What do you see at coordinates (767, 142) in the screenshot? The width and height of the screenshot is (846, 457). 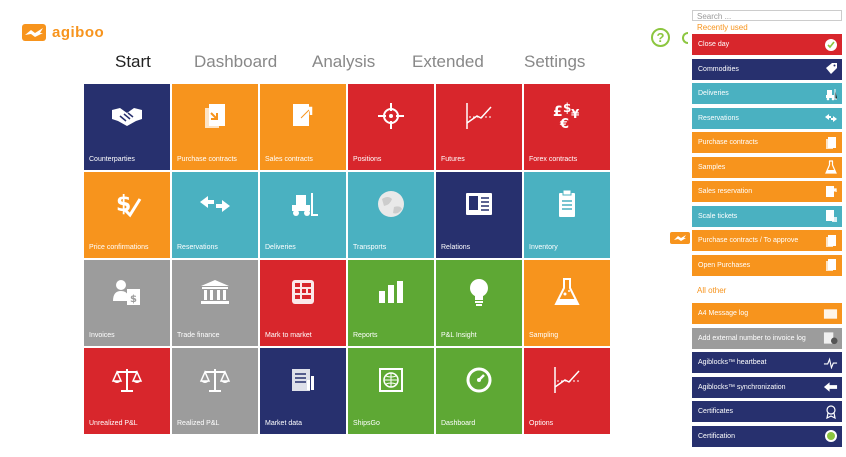 I see `panel-item-purchase-contracts: Purchase contracts` at bounding box center [767, 142].